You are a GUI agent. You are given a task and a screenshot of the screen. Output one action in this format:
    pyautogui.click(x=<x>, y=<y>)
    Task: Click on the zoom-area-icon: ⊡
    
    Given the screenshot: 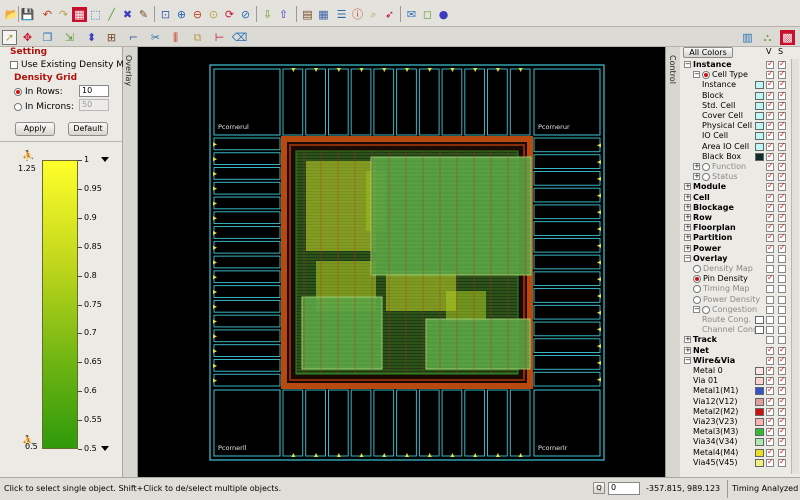 What is the action you would take?
    pyautogui.click(x=165, y=14)
    